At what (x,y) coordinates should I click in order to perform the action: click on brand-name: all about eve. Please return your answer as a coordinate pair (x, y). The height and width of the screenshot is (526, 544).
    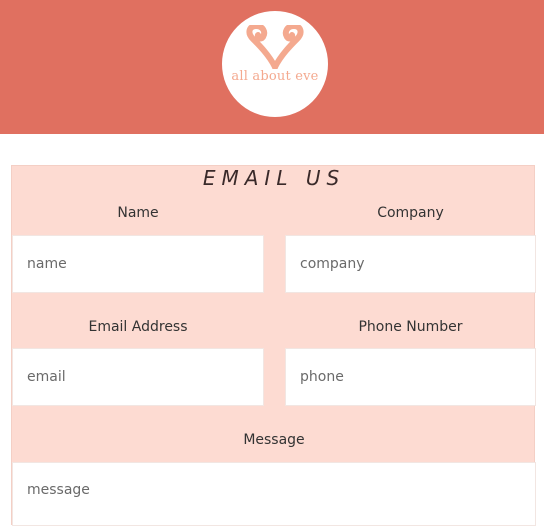
    Looking at the image, I should click on (275, 76).